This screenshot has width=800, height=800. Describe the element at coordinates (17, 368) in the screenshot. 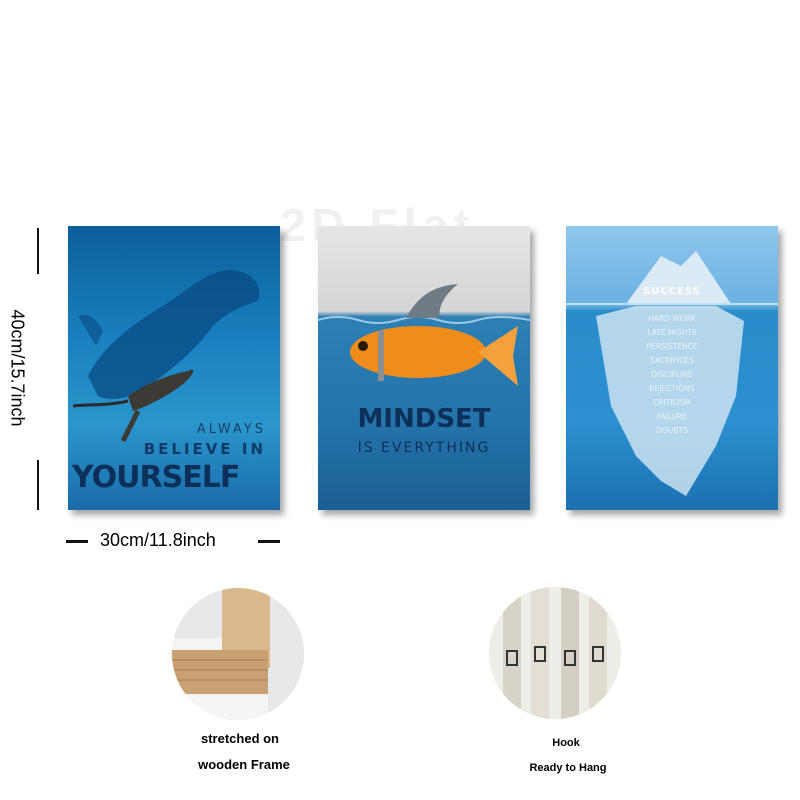

I see `height-dimension-label: 40cm/15.7inch` at that location.